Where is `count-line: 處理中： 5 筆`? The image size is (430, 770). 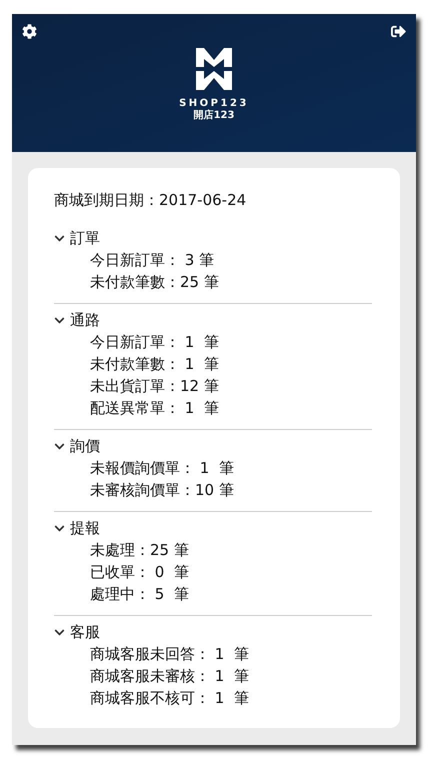
count-line: 處理中： 5 筆 is located at coordinates (139, 594).